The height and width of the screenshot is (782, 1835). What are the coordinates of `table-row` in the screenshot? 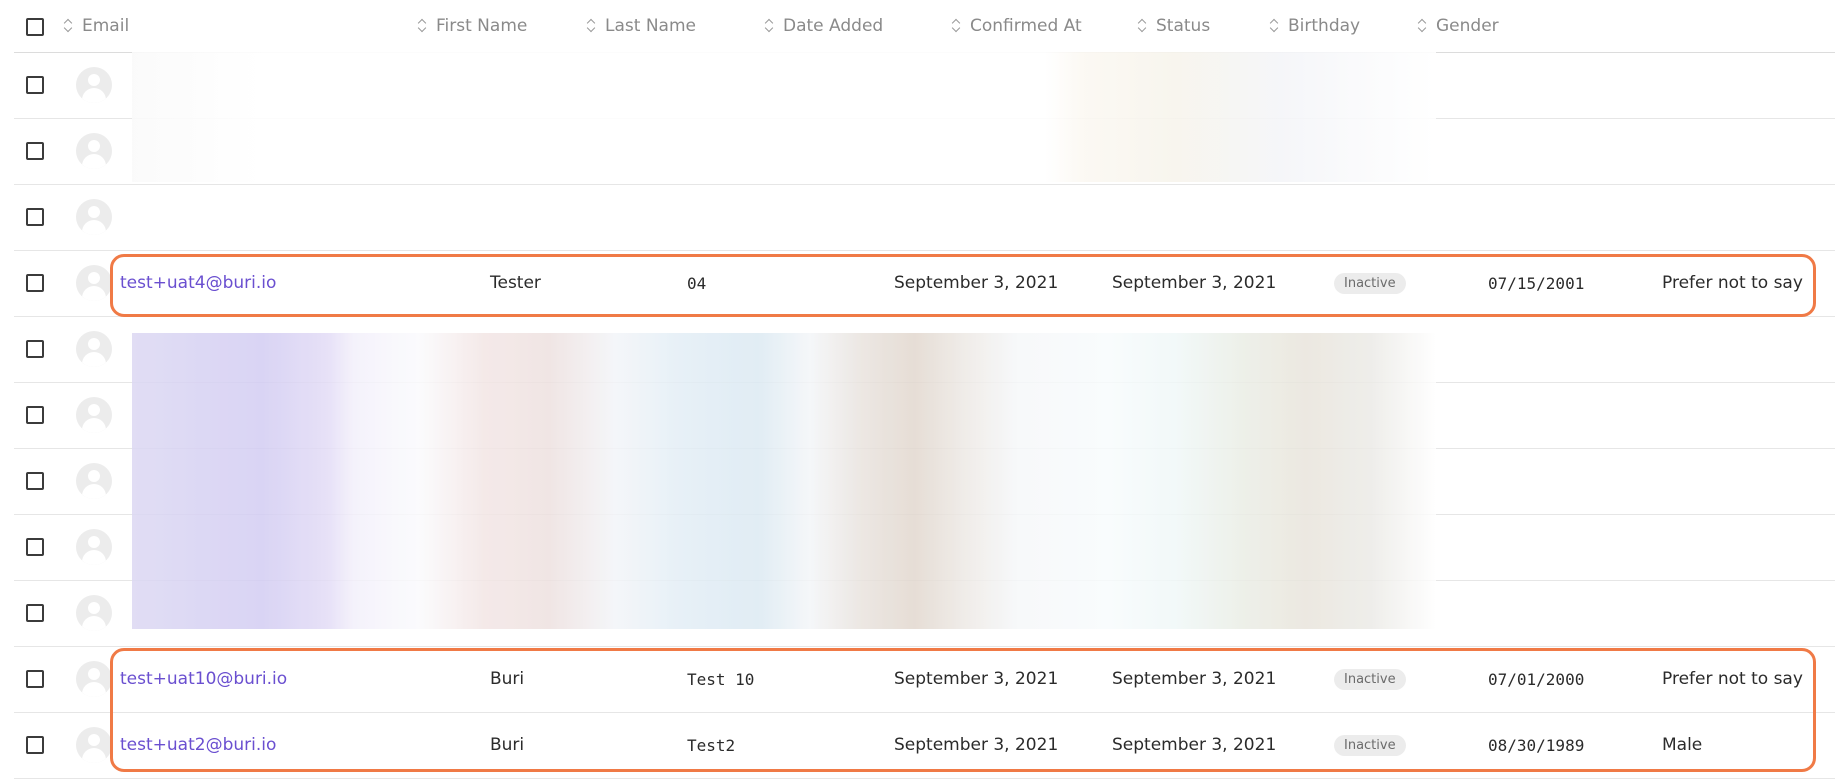 It's located at (924, 217).